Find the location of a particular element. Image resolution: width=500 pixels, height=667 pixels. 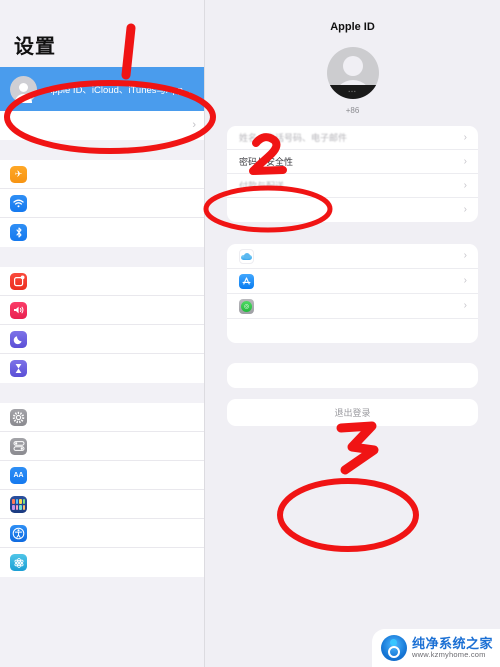

gear-icon is located at coordinates (18, 417).